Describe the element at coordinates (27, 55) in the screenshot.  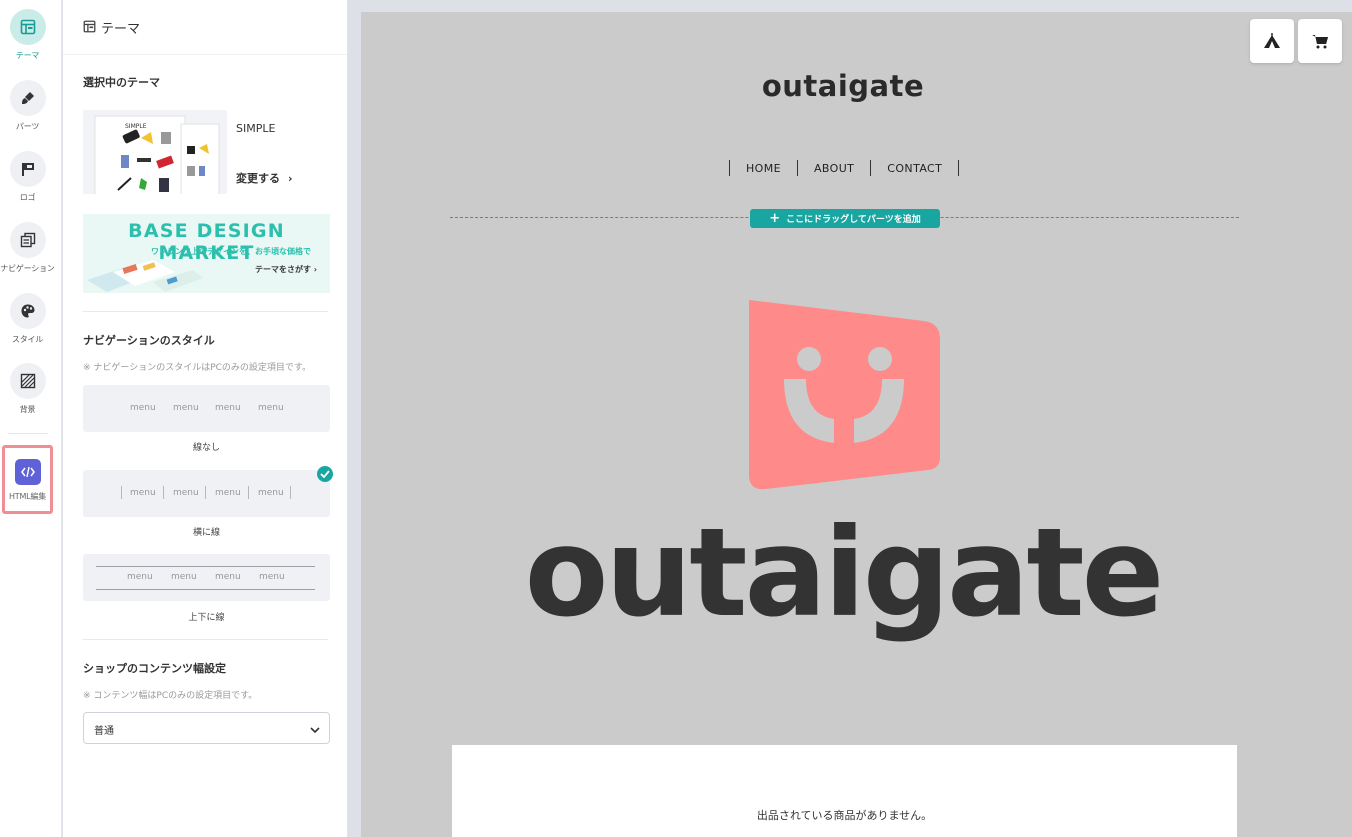
I see `rail-label-theme: テーマ` at that location.